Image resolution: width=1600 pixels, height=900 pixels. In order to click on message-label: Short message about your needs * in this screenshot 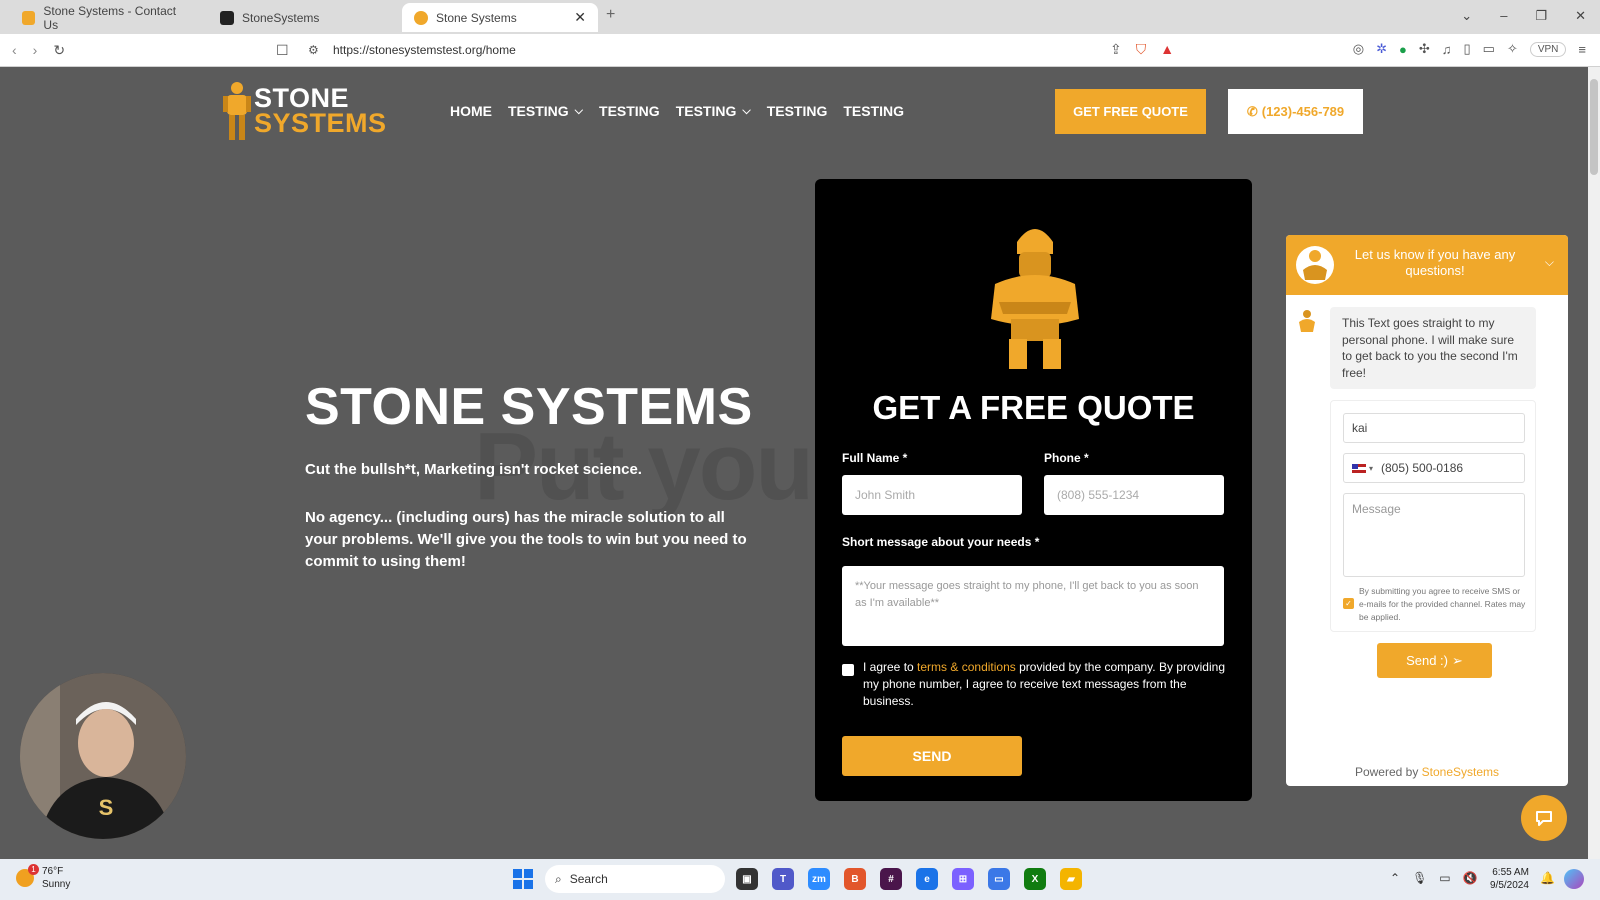, I will do `click(941, 542)`.